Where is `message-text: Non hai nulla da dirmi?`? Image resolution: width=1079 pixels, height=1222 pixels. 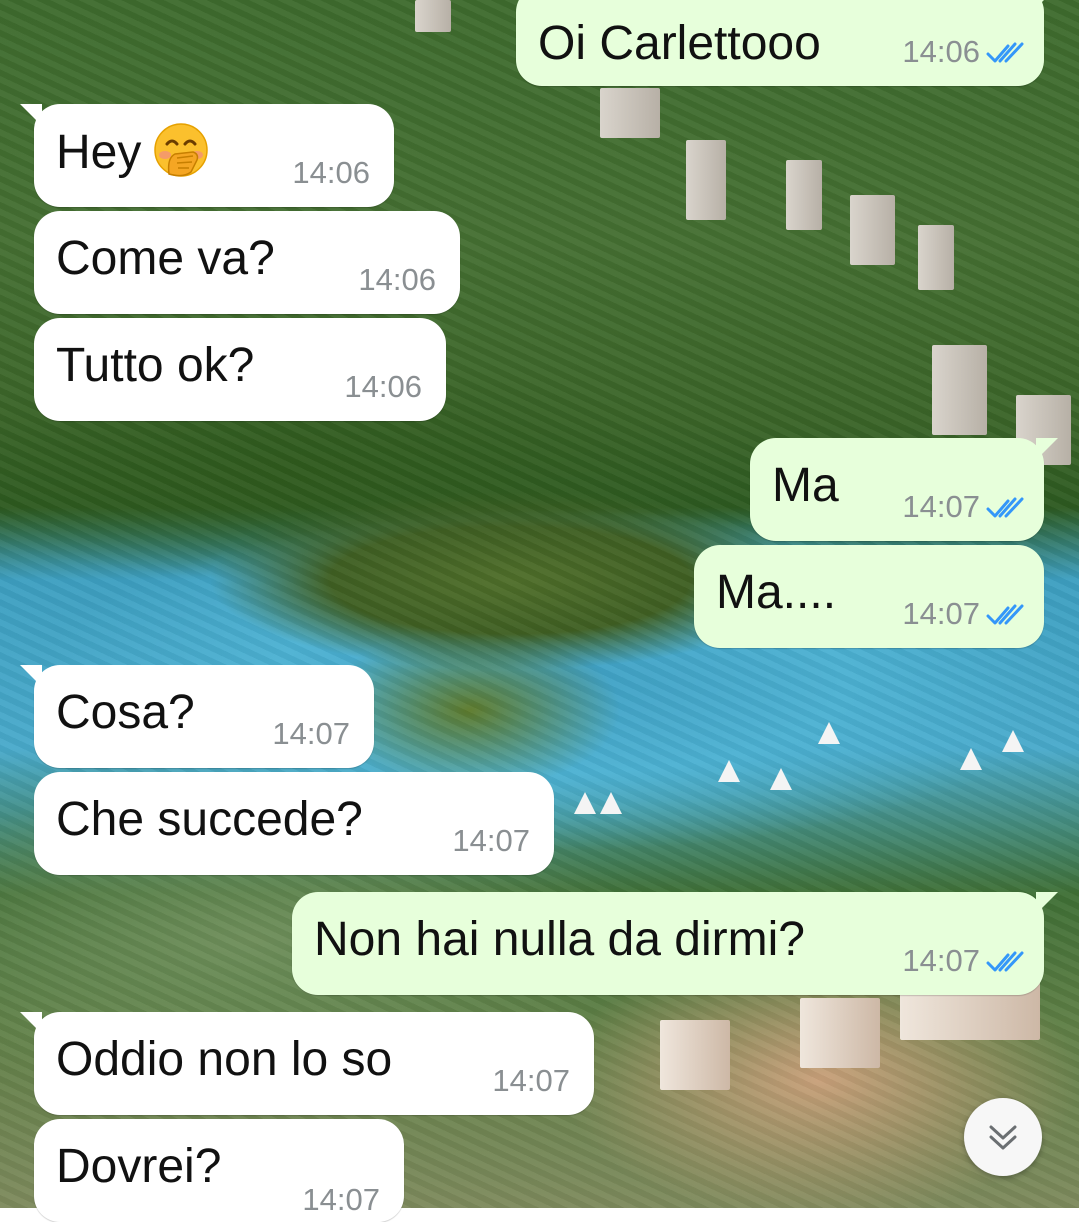
message-text: Non hai nulla da dirmi? is located at coordinates (559, 939).